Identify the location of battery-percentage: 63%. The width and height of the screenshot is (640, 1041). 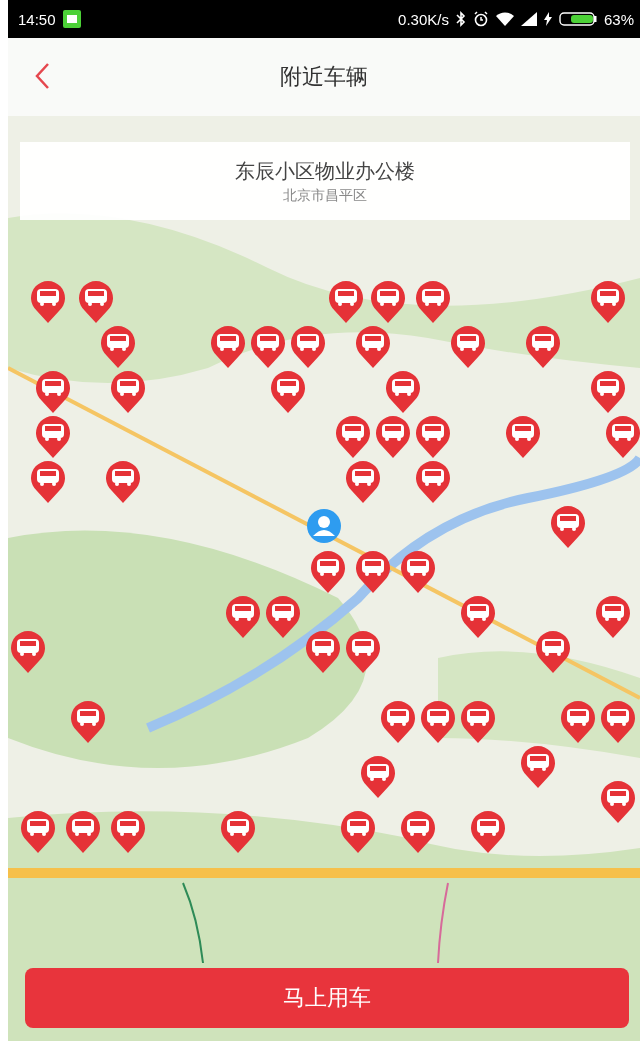
(618, 19).